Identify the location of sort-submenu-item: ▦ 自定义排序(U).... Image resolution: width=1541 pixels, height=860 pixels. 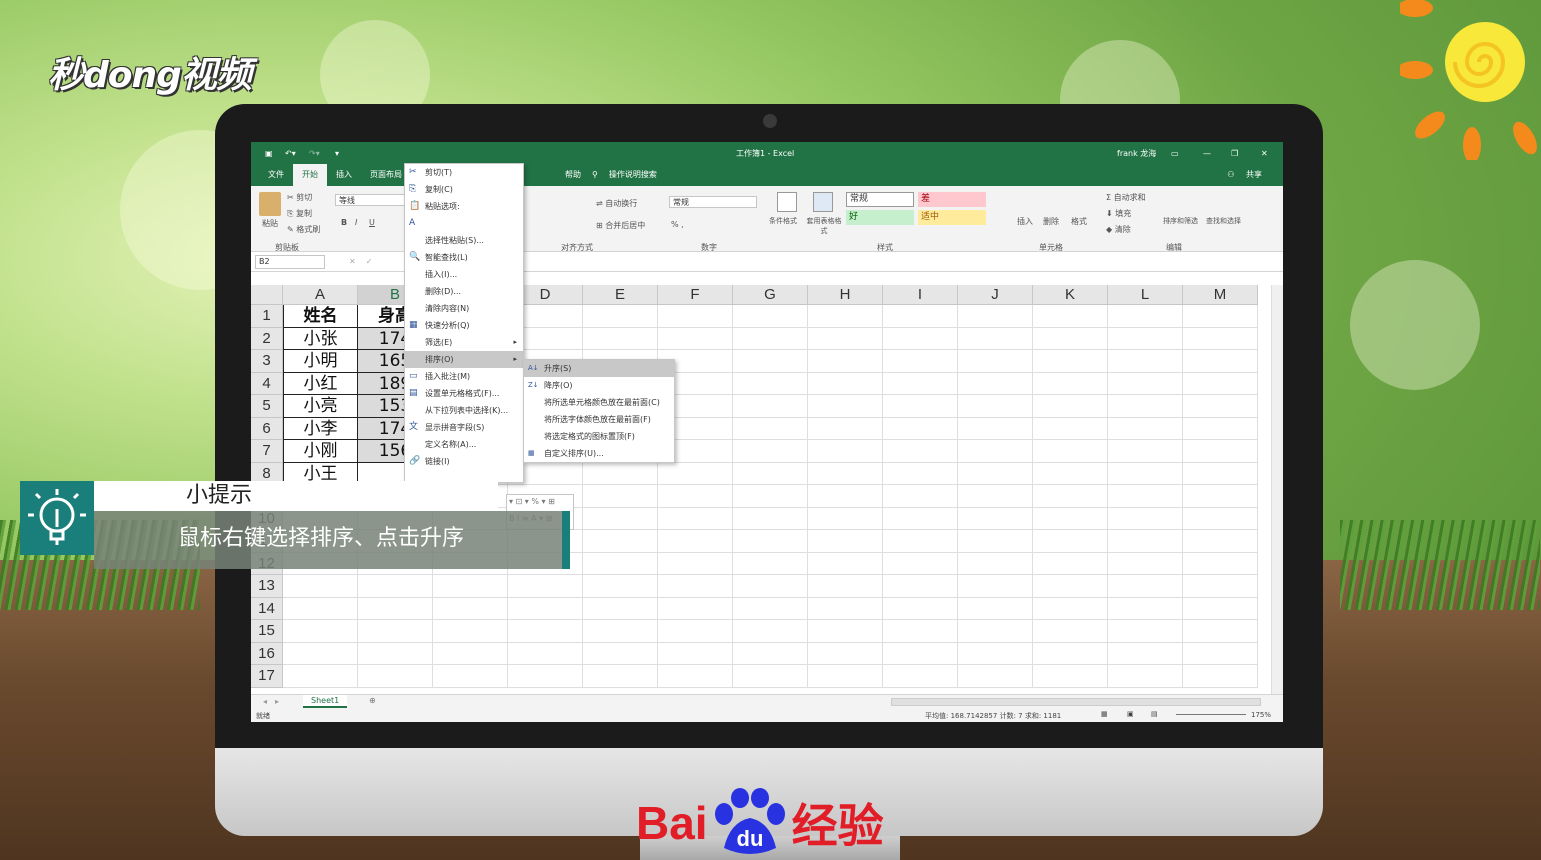
(599, 453).